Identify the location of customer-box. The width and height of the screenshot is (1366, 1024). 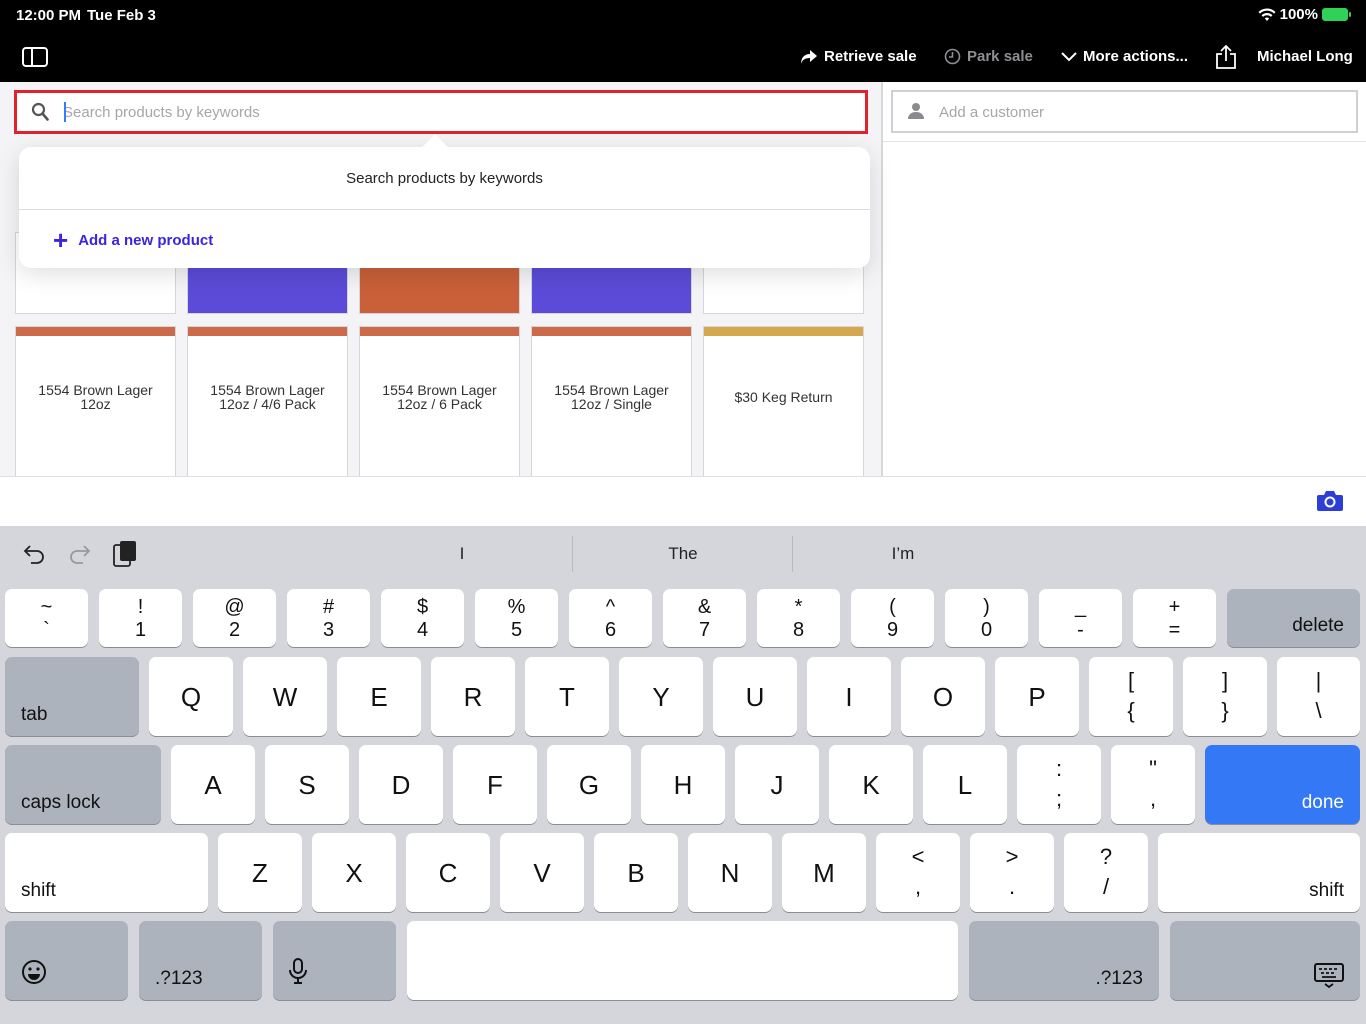
(1124, 111).